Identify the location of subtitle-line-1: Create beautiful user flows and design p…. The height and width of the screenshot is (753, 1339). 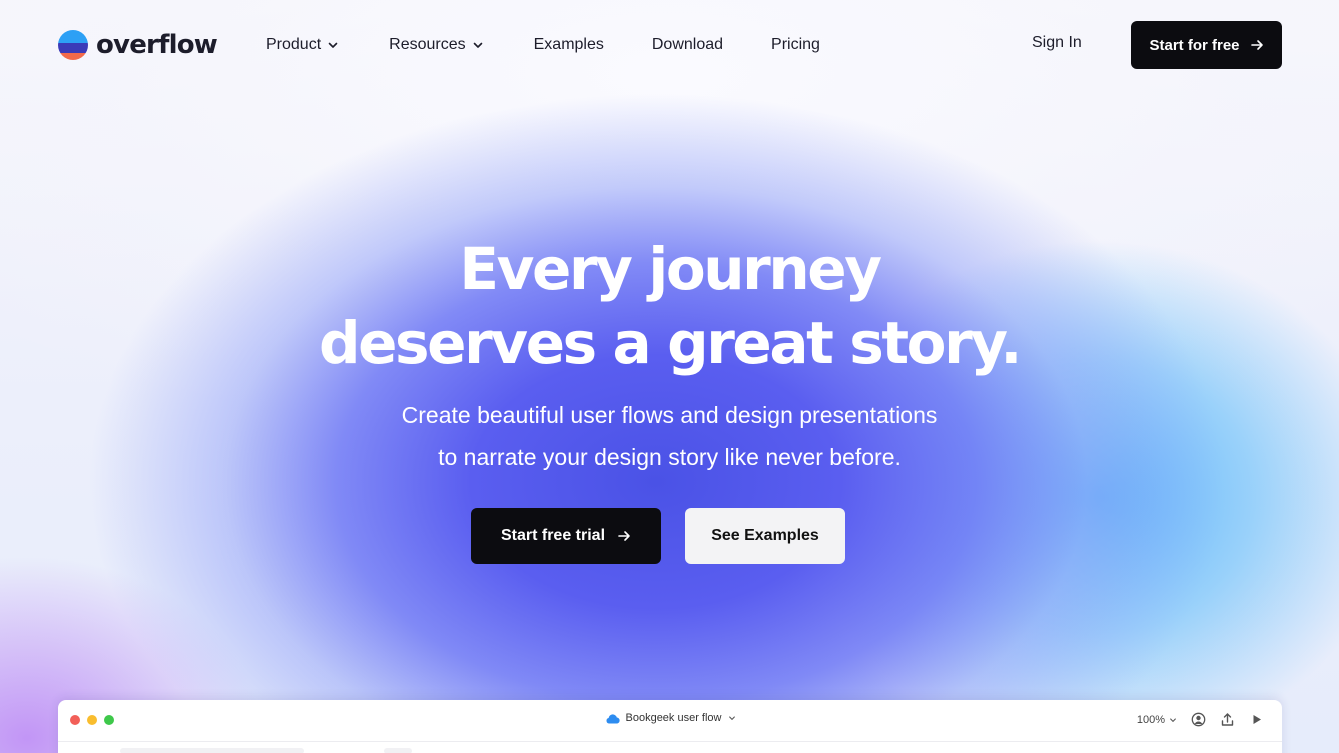
(669, 415).